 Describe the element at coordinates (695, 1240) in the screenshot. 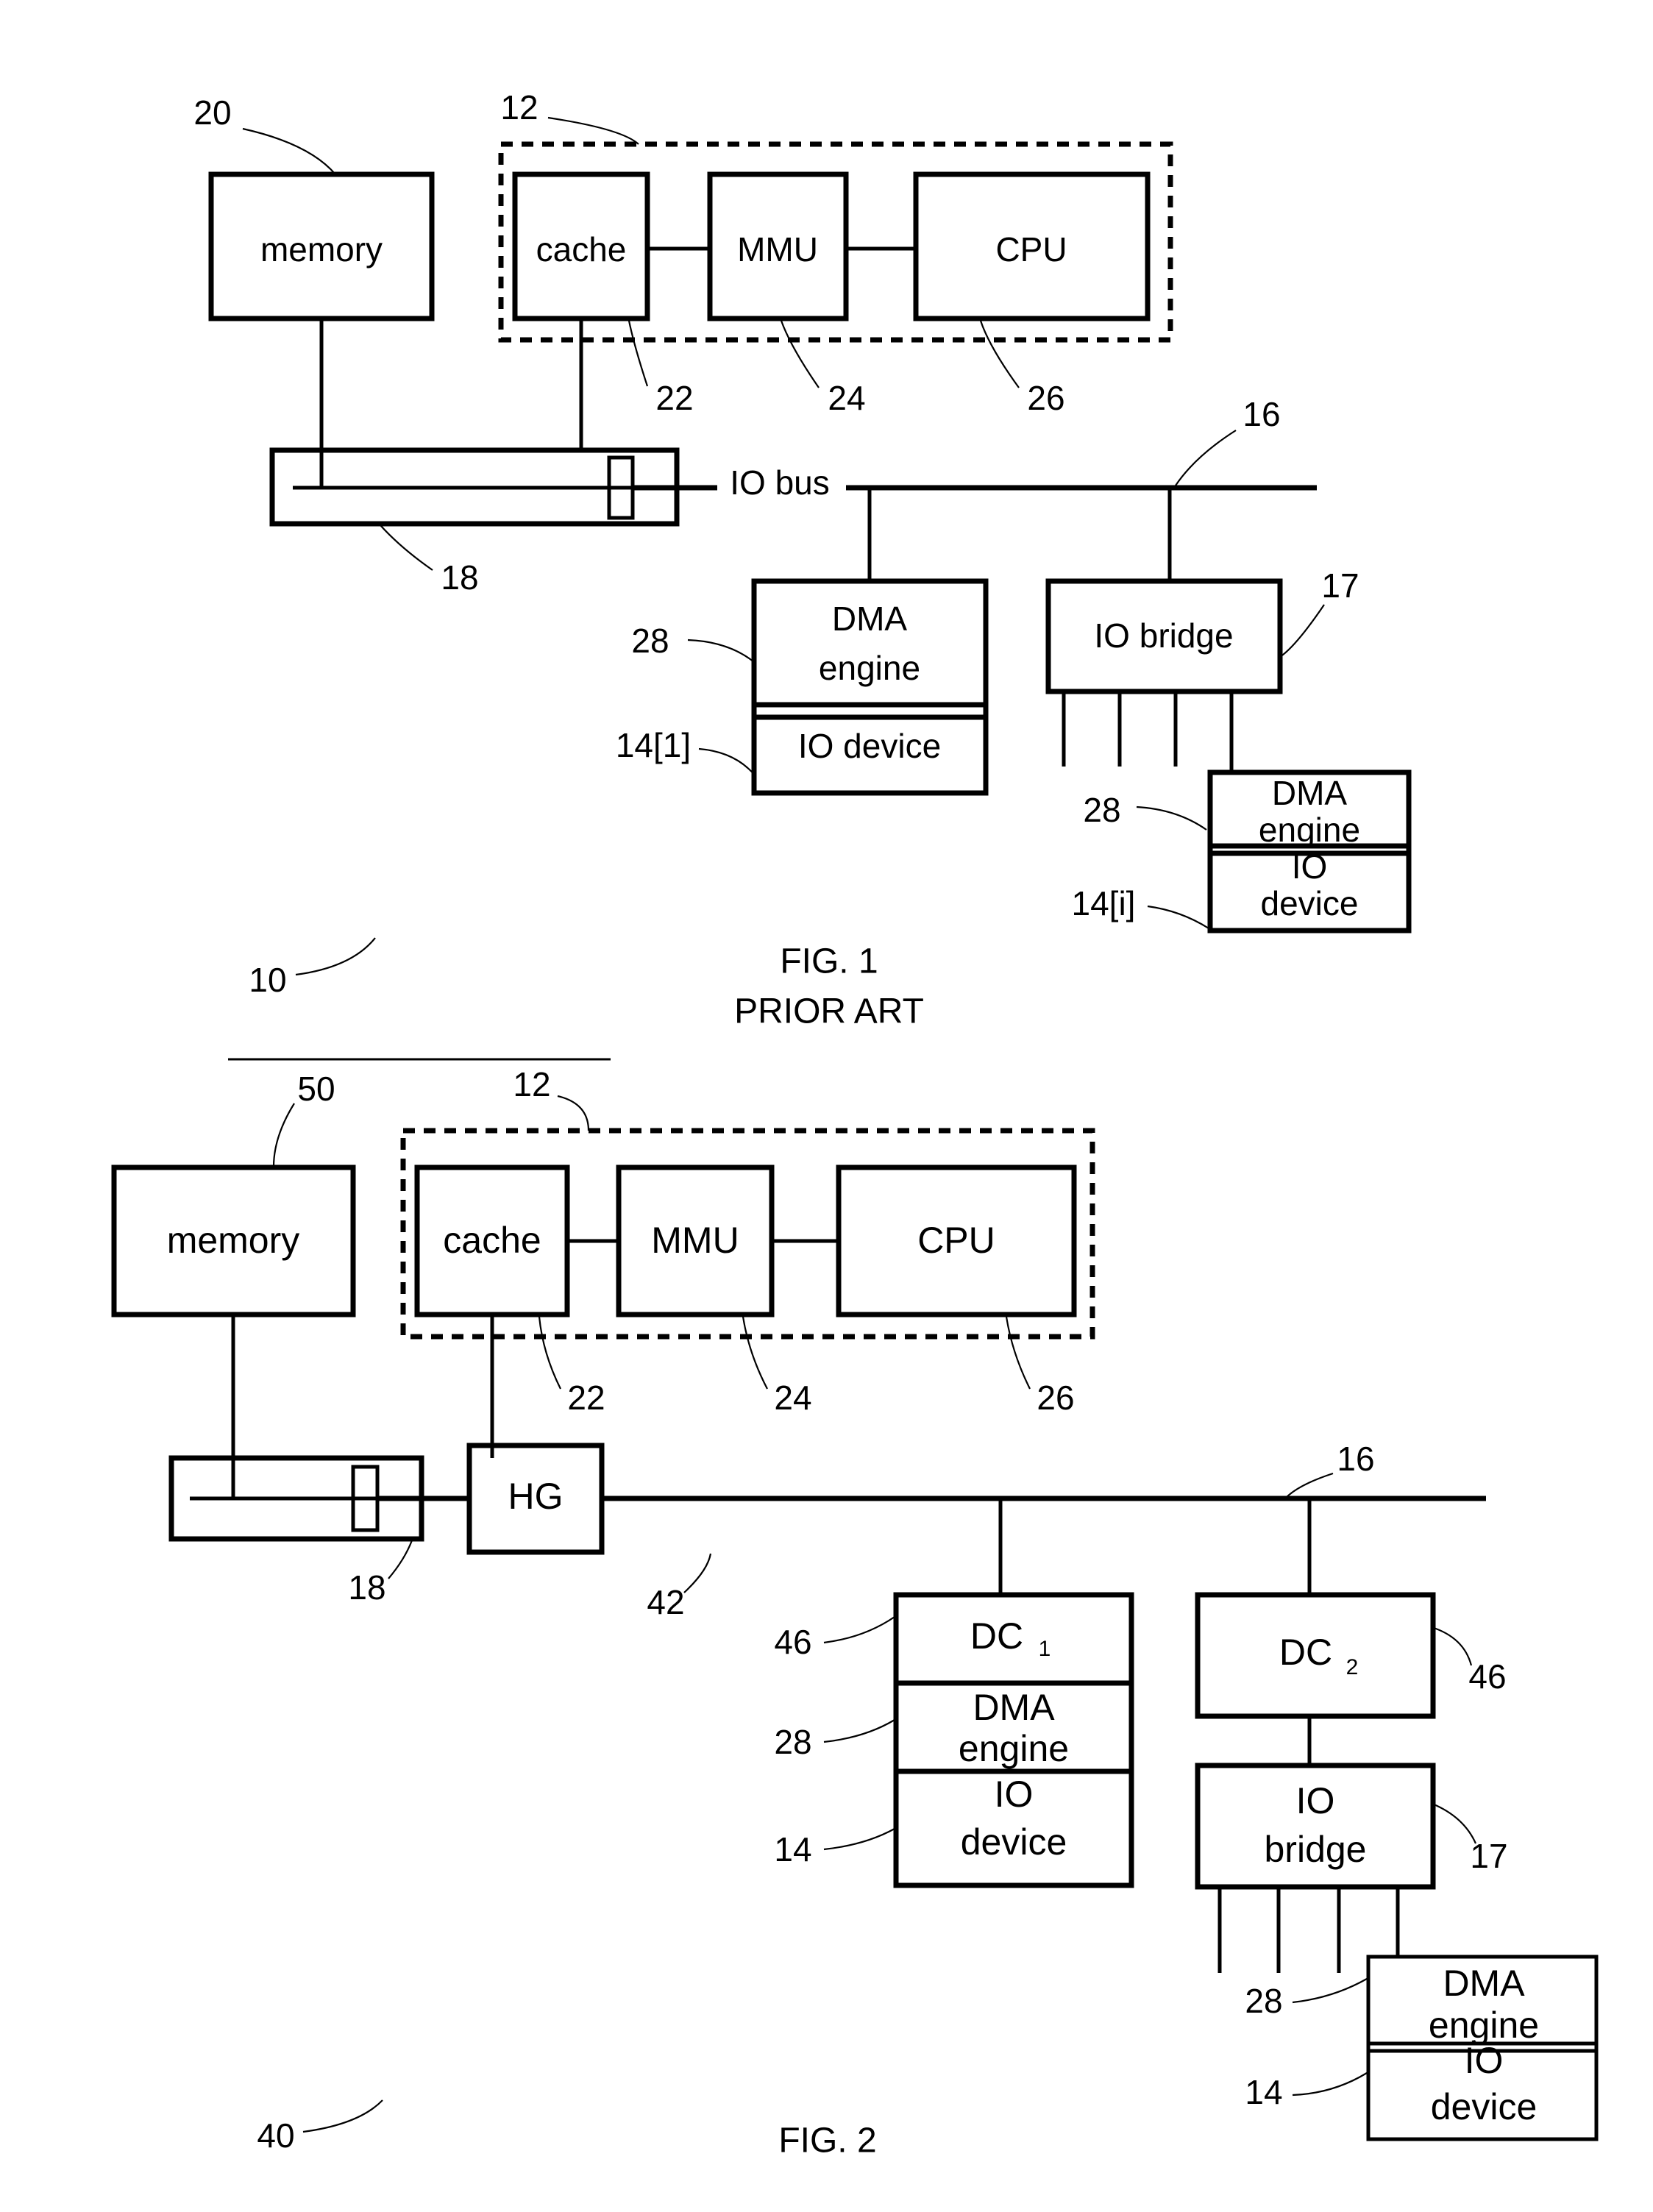

I see `mmu-label-2: MMU` at that location.